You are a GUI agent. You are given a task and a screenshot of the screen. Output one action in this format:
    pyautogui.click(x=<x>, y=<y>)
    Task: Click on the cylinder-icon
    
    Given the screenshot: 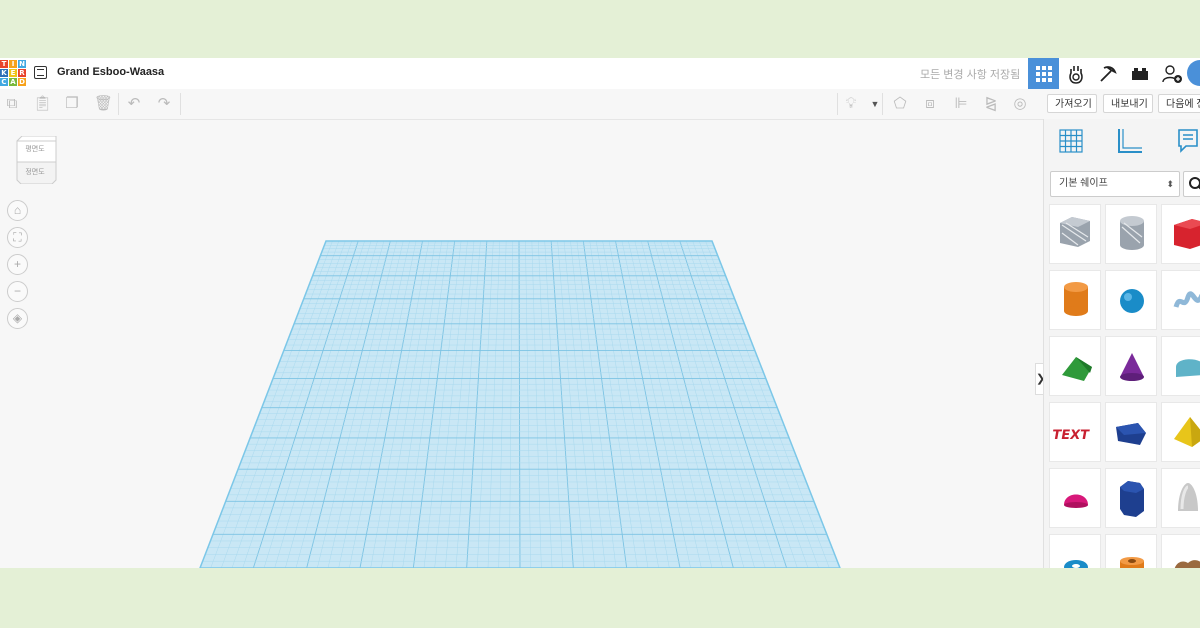 What is the action you would take?
    pyautogui.click(x=1076, y=299)
    